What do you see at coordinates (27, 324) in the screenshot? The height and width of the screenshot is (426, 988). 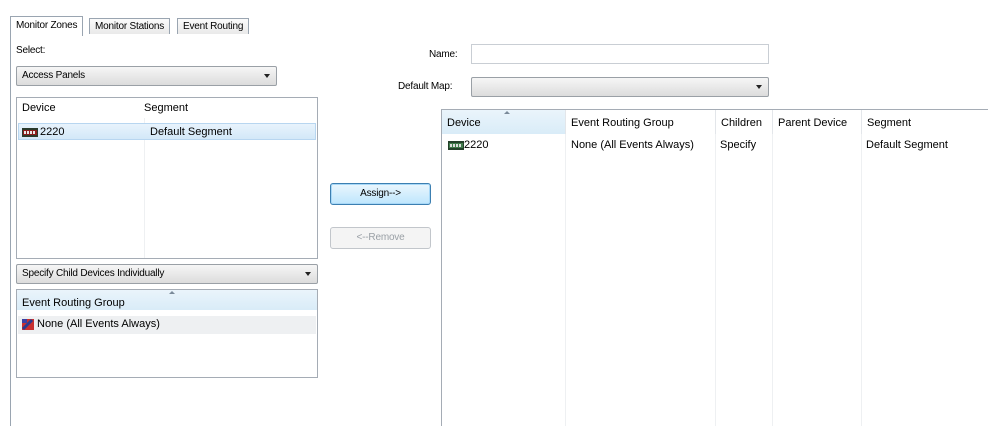 I see `event-group-icon` at bounding box center [27, 324].